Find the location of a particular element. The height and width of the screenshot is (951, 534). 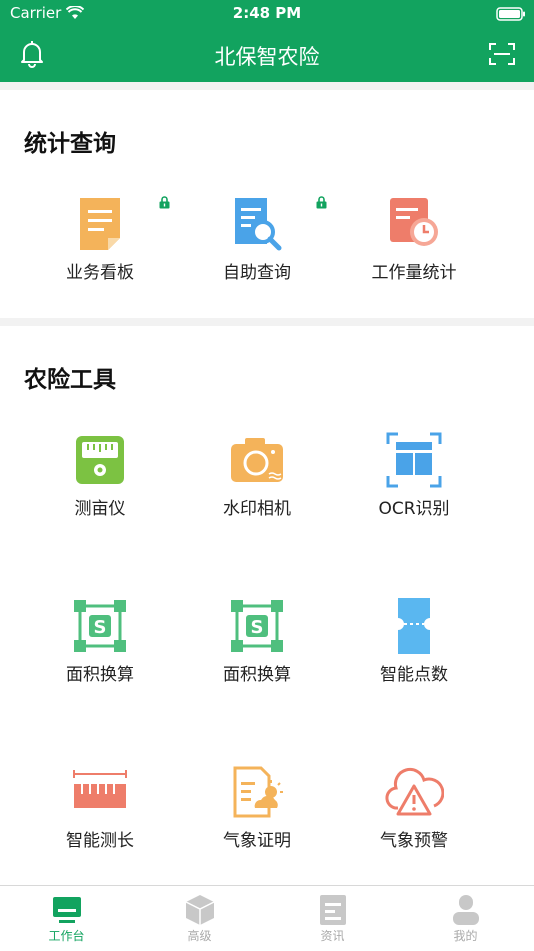

business-dashboard-item: 业务看板 is located at coordinates (100, 239).